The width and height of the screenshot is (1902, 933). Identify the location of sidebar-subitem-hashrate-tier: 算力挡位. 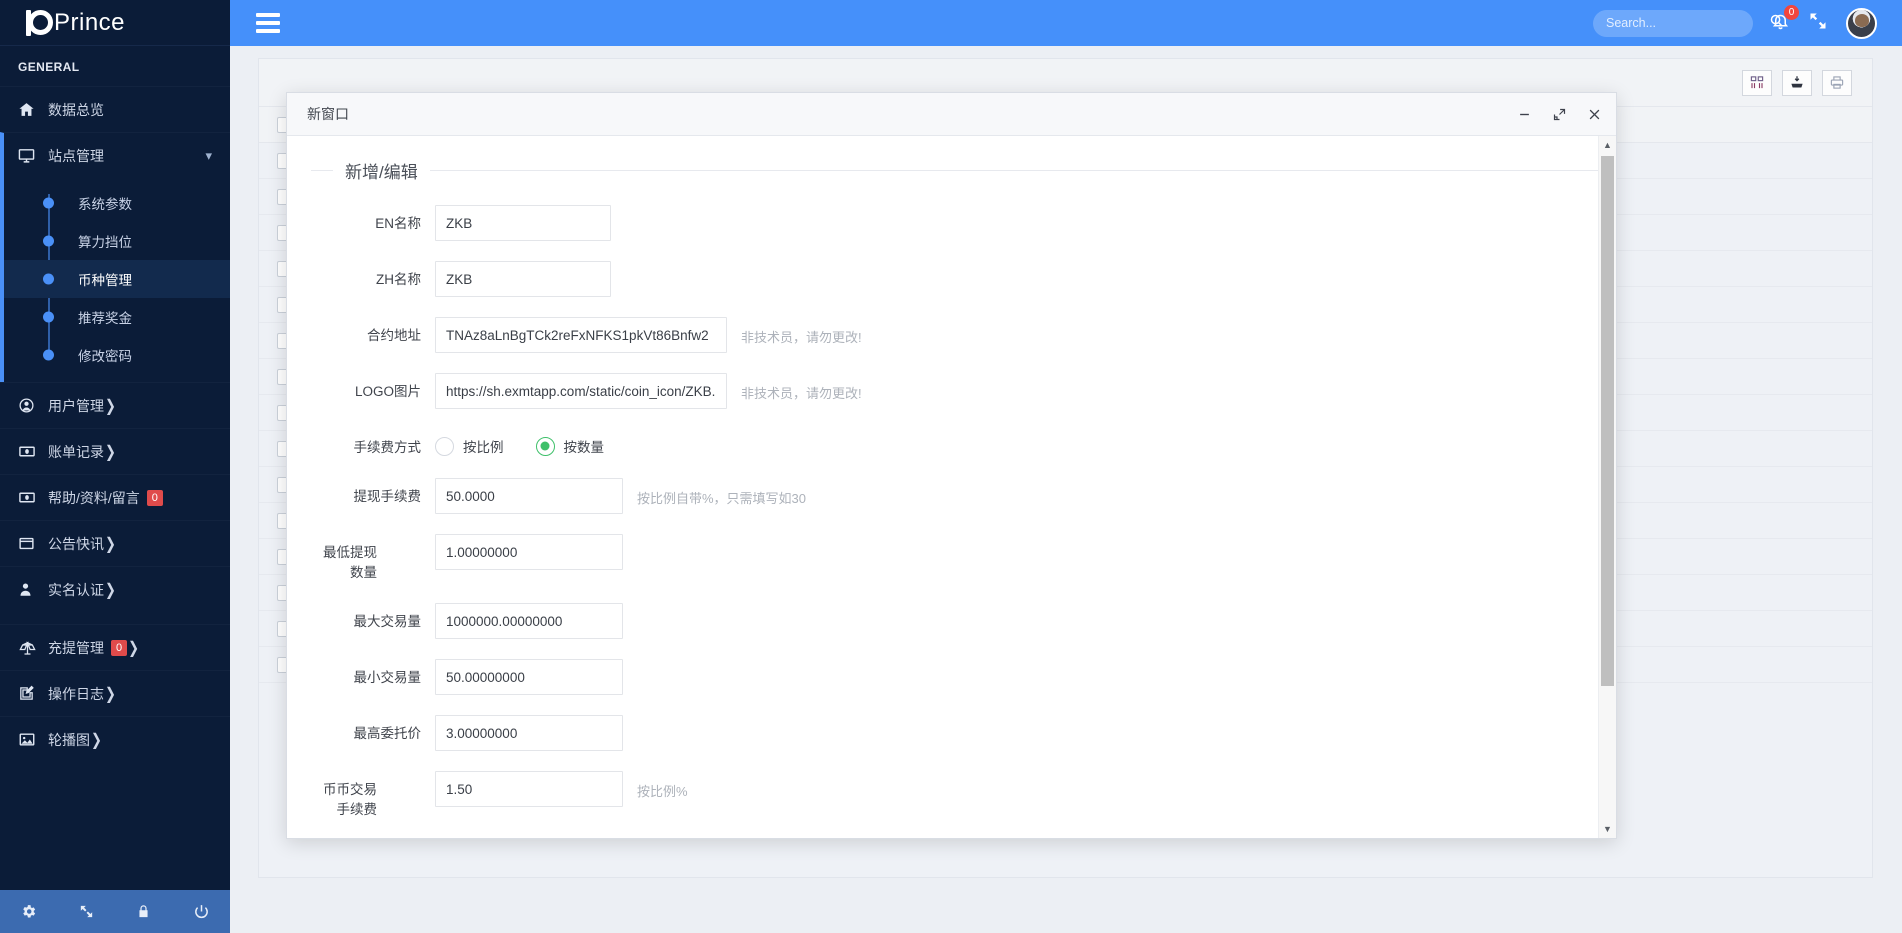
(117, 241).